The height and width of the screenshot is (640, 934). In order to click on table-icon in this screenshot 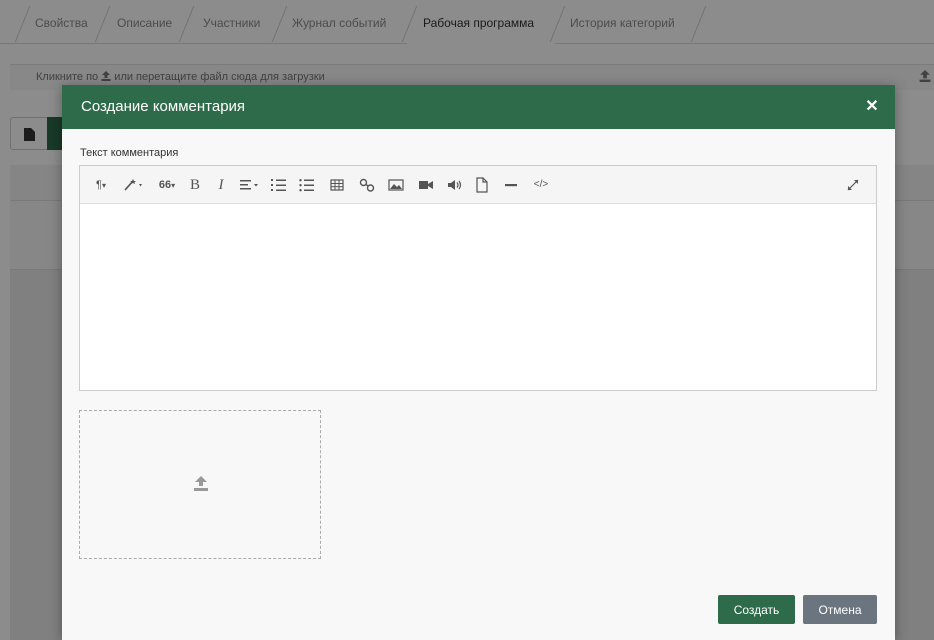, I will do `click(337, 185)`.